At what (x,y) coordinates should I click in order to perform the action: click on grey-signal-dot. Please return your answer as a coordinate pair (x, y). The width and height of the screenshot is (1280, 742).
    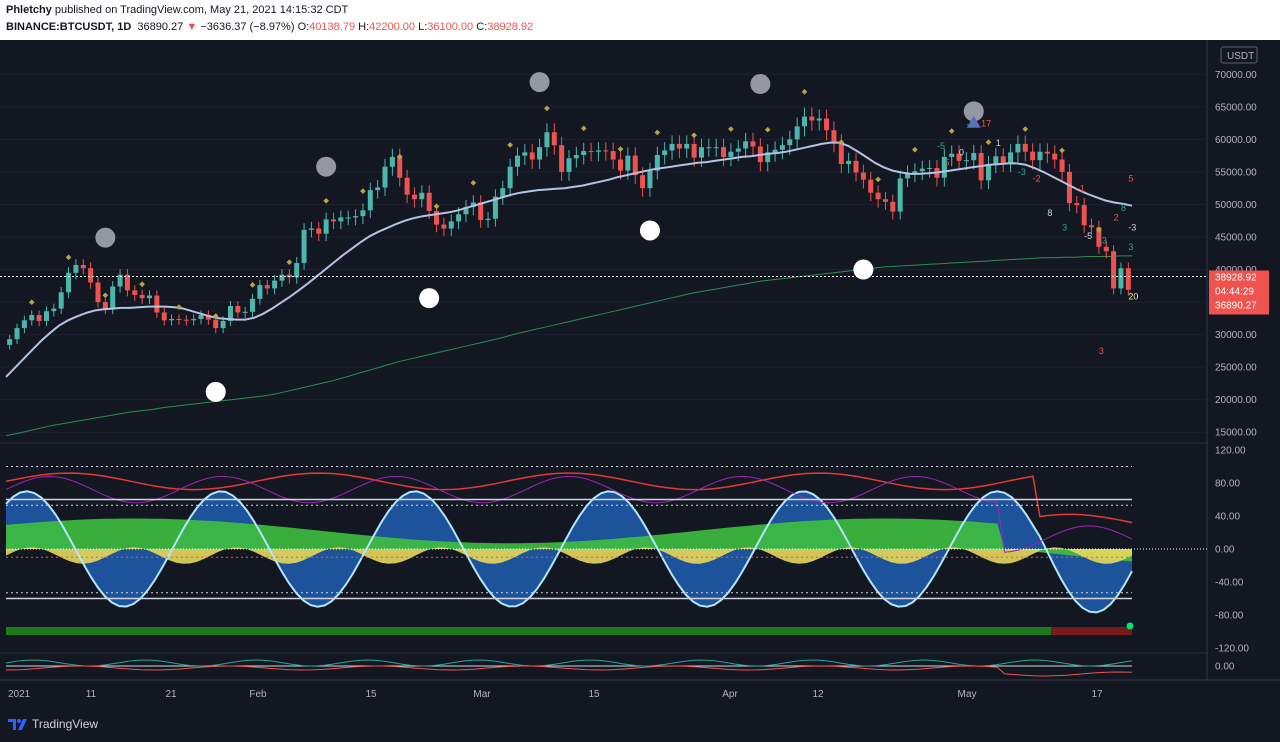
    Looking at the image, I should click on (760, 84).